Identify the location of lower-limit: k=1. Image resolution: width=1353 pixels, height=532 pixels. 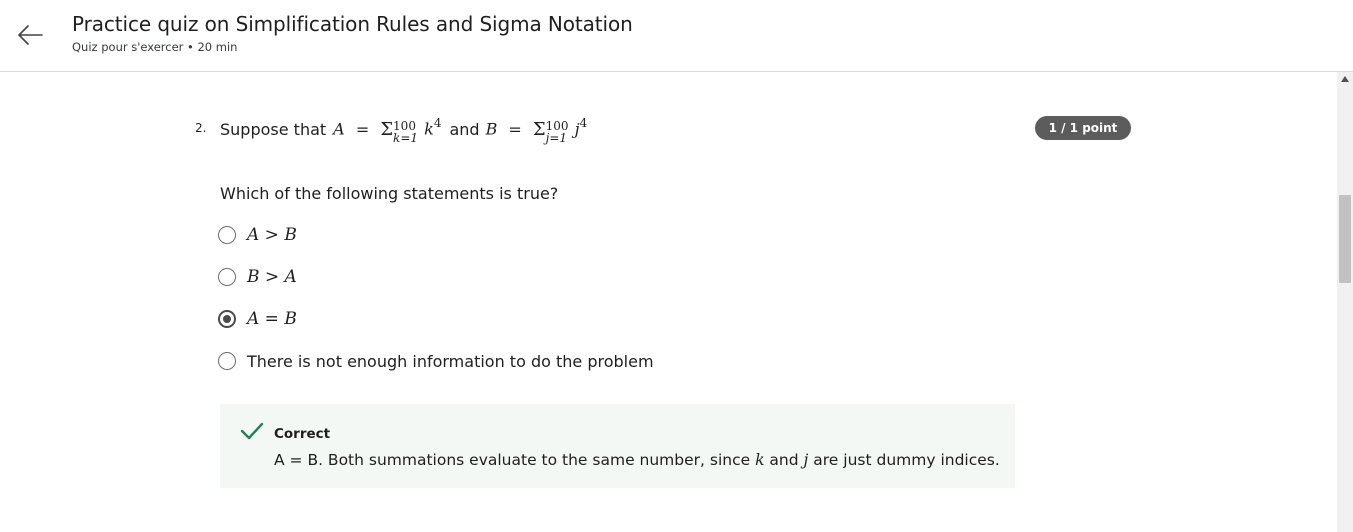
(406, 138).